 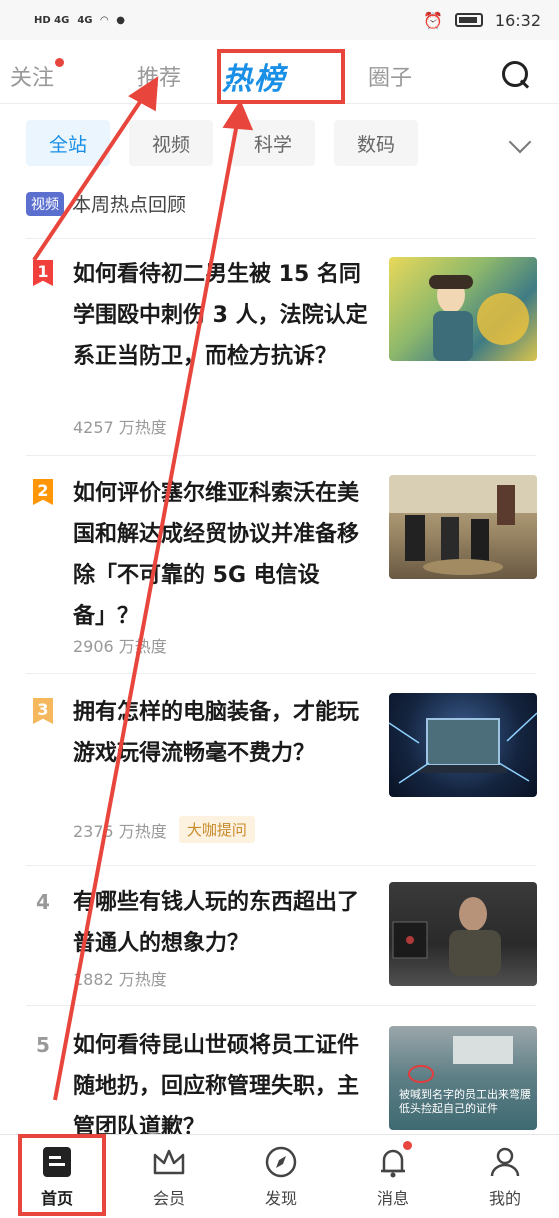 What do you see at coordinates (43, 1045) in the screenshot?
I see `rank-number: 5` at bounding box center [43, 1045].